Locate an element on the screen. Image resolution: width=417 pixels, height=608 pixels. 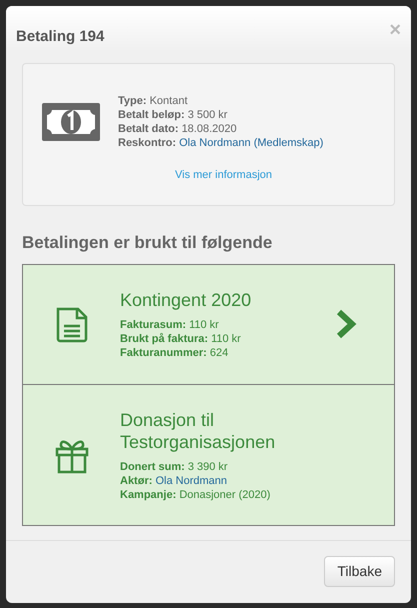
detail-line: Kampanje: Donasjoner (2020) is located at coordinates (196, 495).